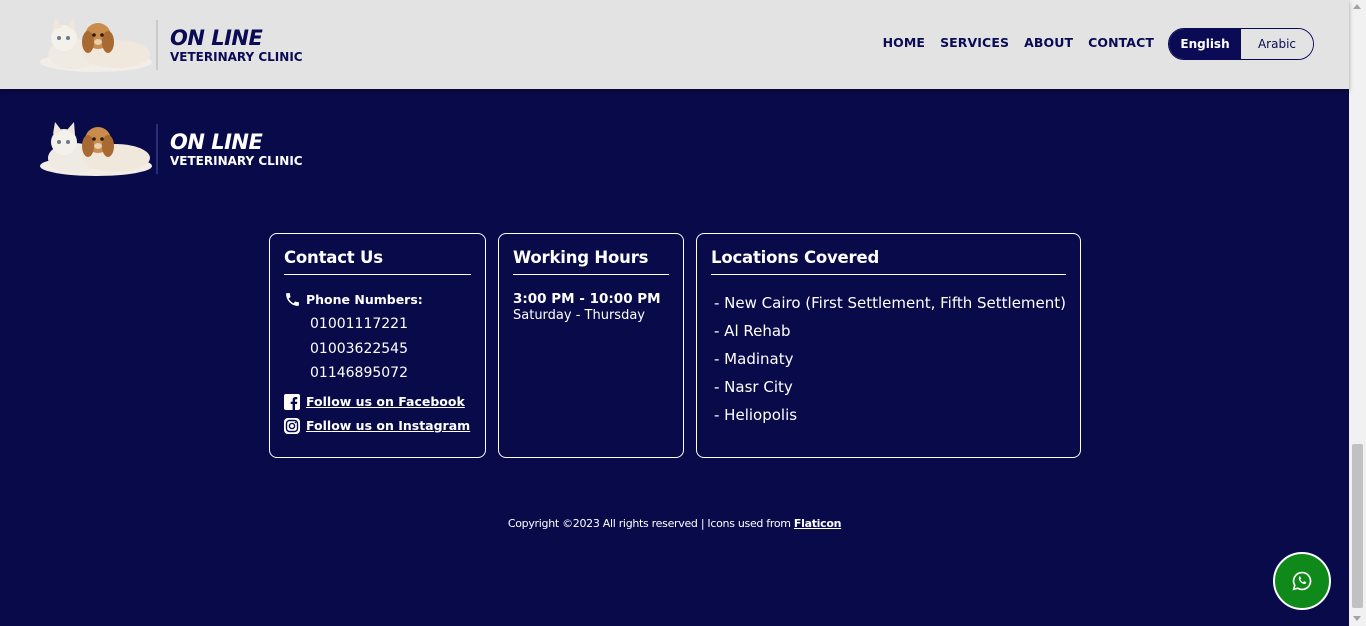 This screenshot has width=1366, height=626. I want to click on language-toggle: English Arabic, so click(1241, 44).